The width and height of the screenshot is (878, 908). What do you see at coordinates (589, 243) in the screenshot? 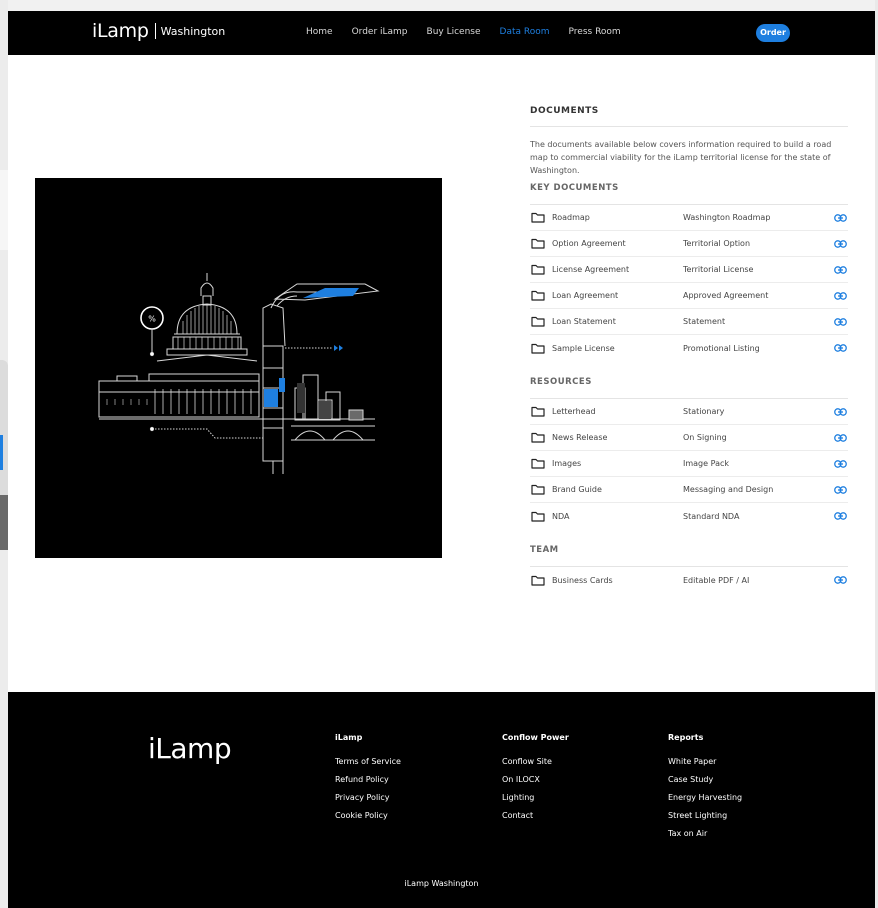
I see `document-name: Option Agreement` at bounding box center [589, 243].